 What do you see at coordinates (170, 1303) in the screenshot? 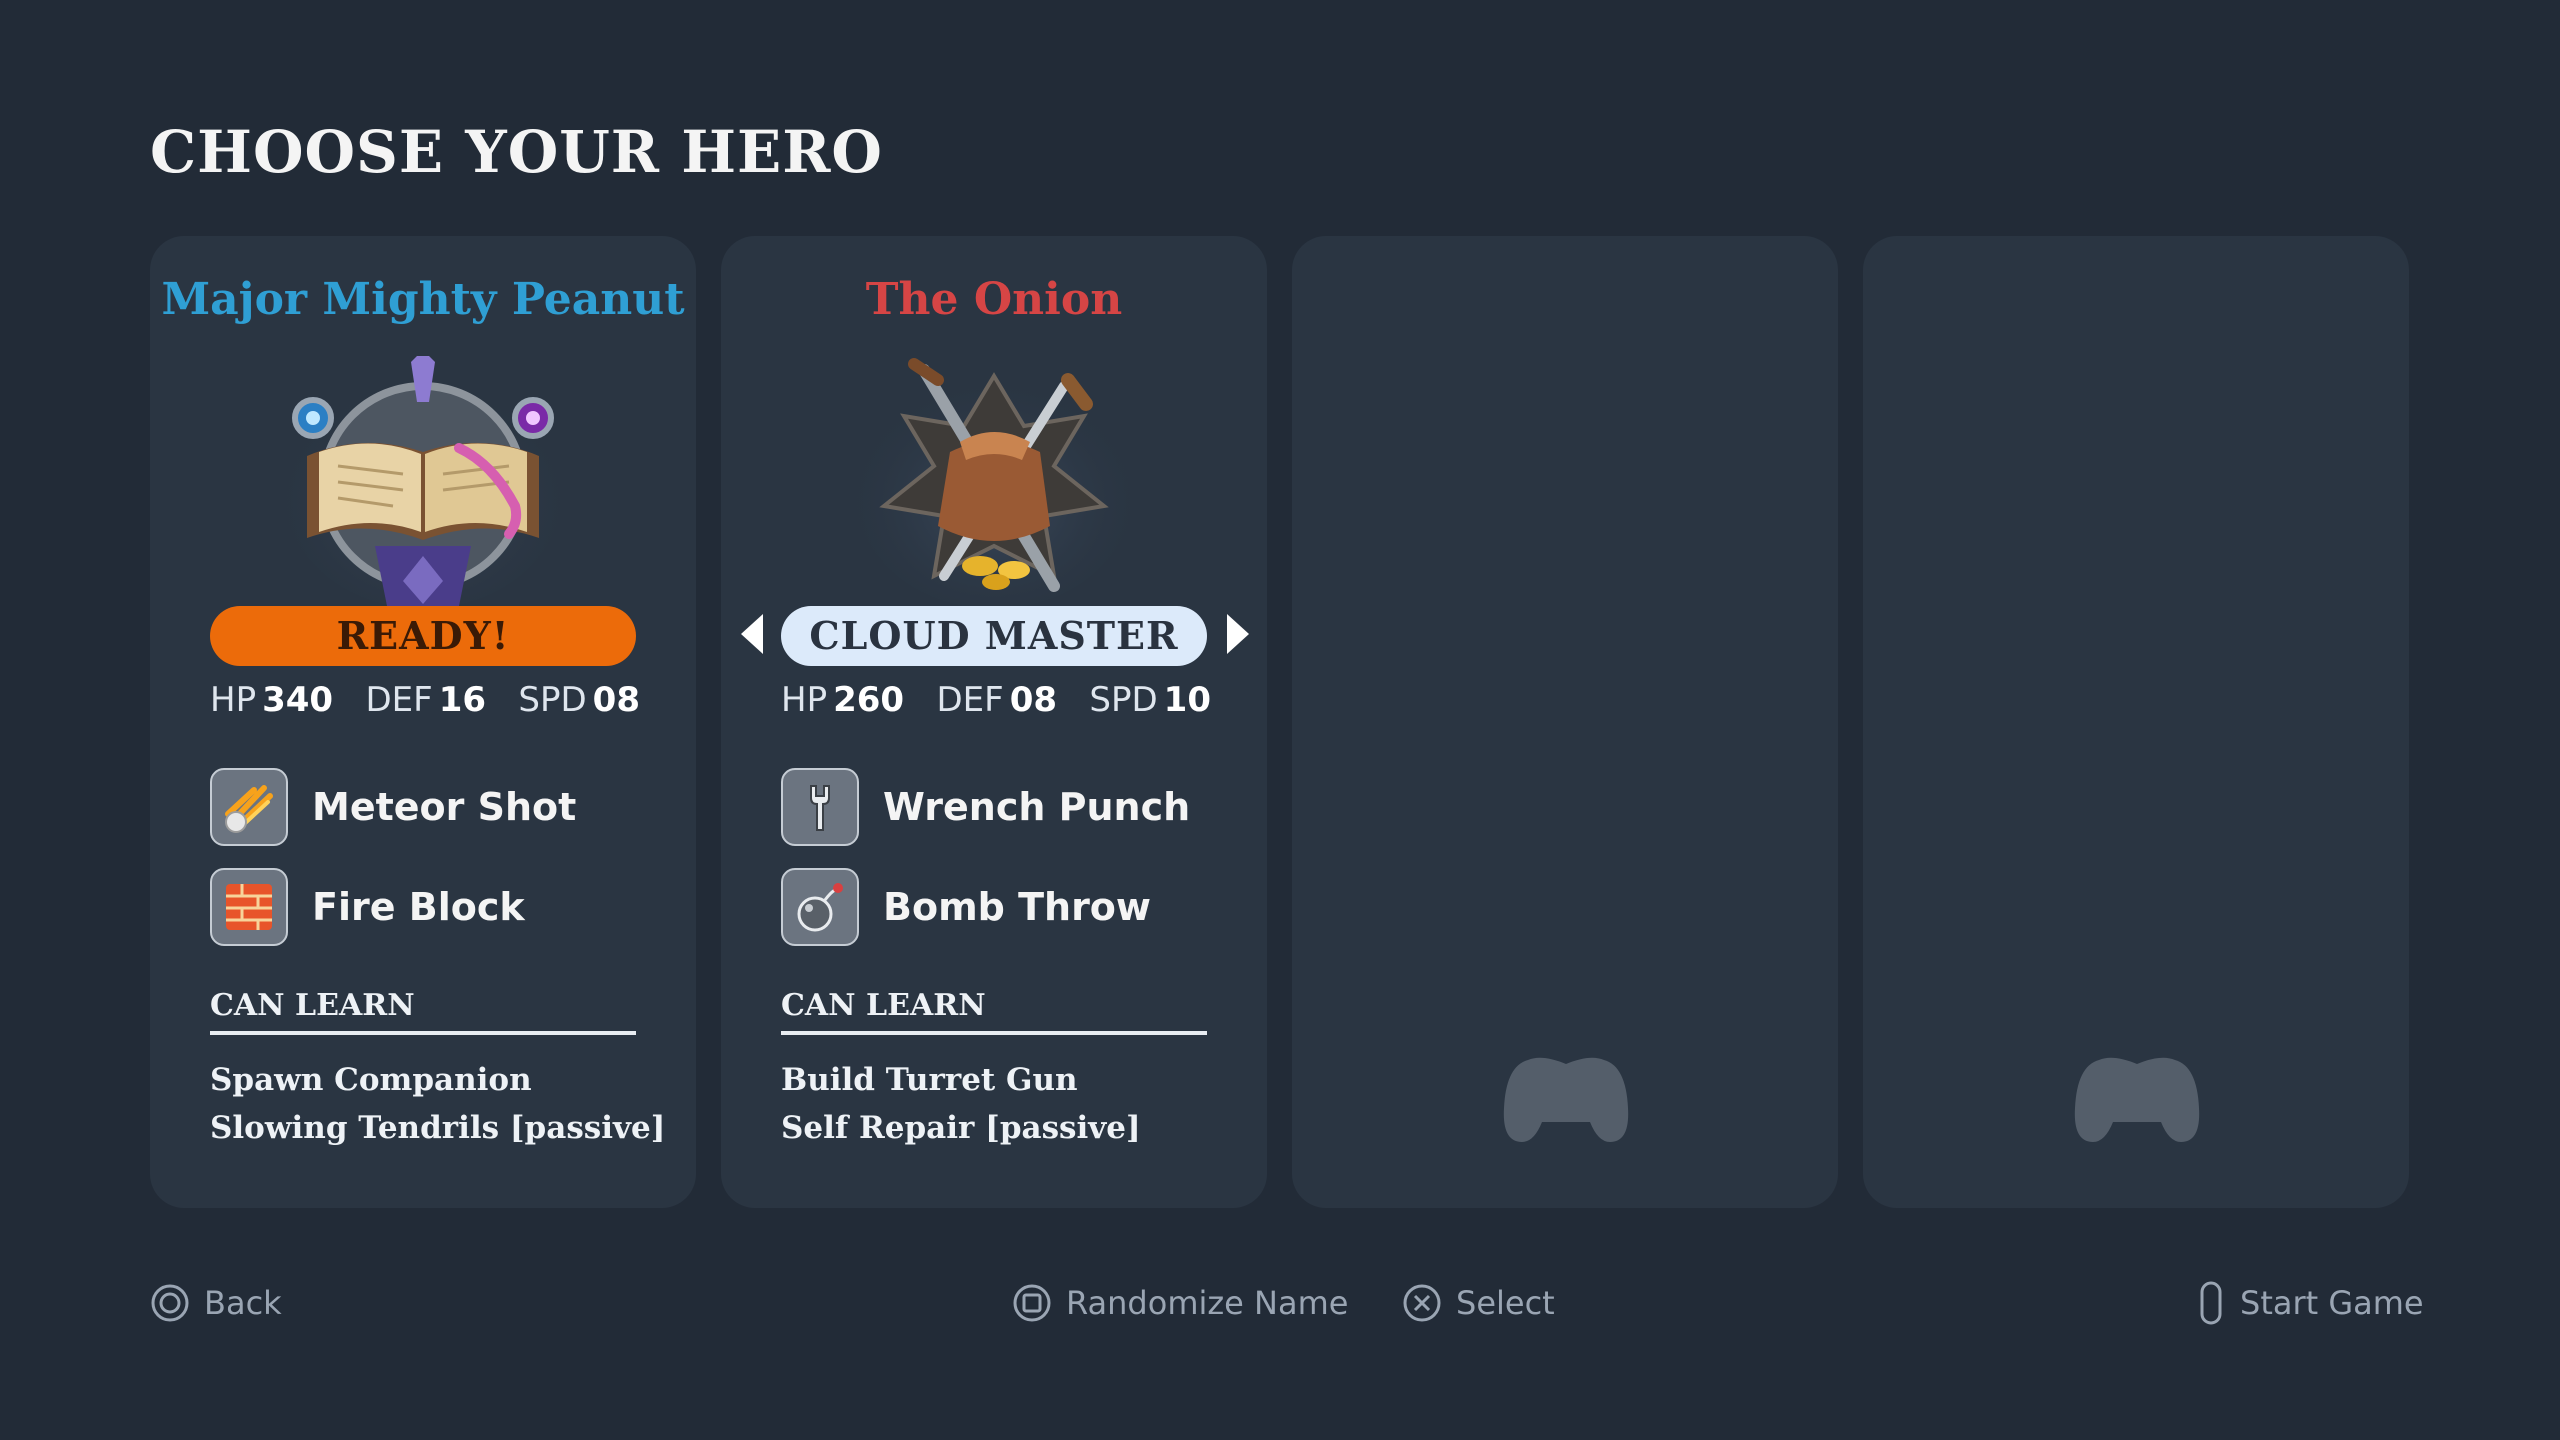
I see `circle-button-icon` at bounding box center [170, 1303].